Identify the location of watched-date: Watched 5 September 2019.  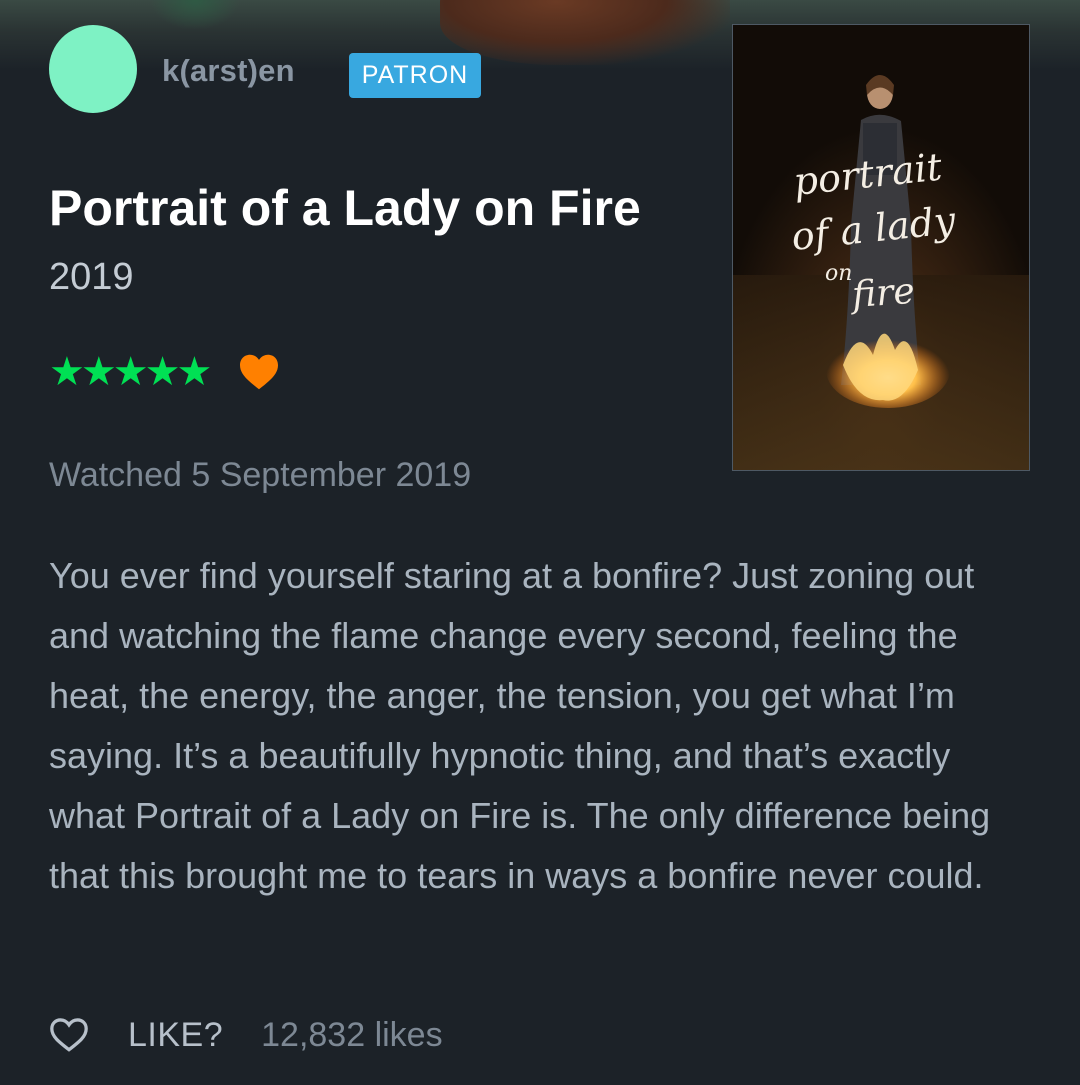
(260, 475).